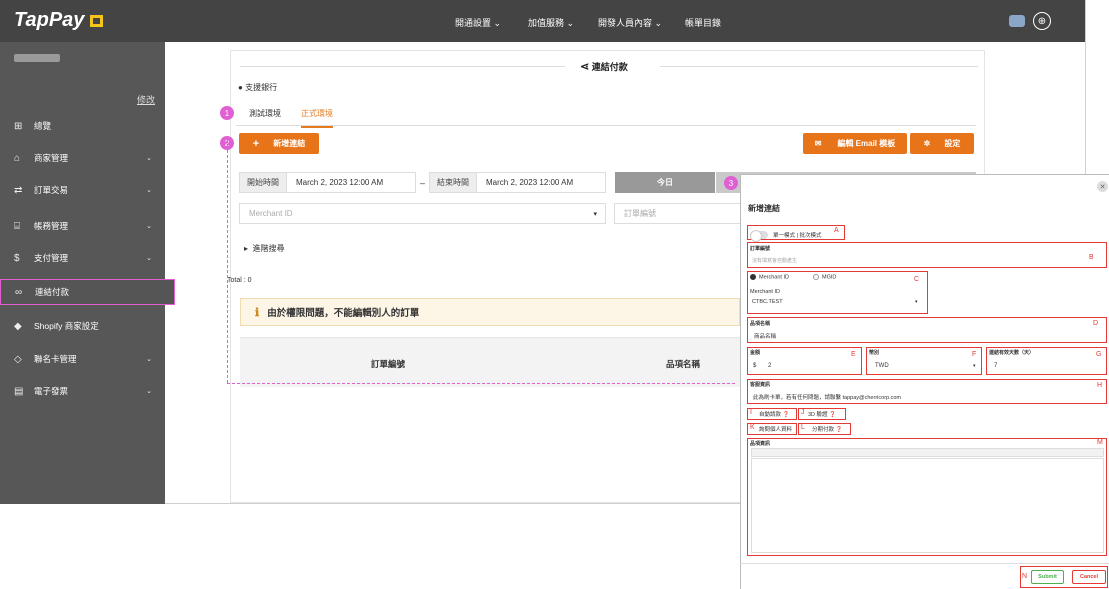 This screenshot has height=589, width=1109. I want to click on cancel-button: Cancel, so click(1089, 577).